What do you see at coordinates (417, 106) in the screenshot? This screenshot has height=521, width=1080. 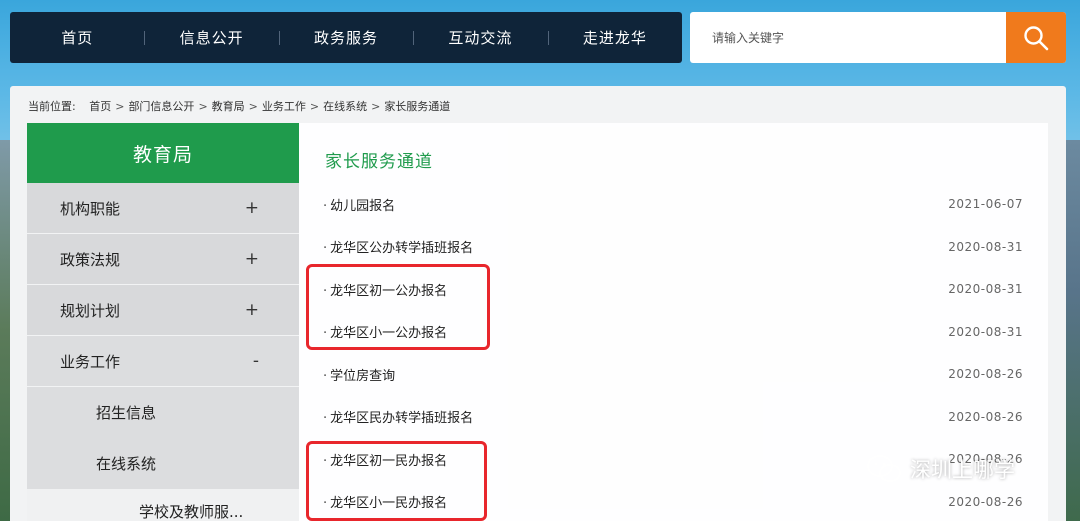 I see `breadcrumb-parent-service: 家长服务通道` at bounding box center [417, 106].